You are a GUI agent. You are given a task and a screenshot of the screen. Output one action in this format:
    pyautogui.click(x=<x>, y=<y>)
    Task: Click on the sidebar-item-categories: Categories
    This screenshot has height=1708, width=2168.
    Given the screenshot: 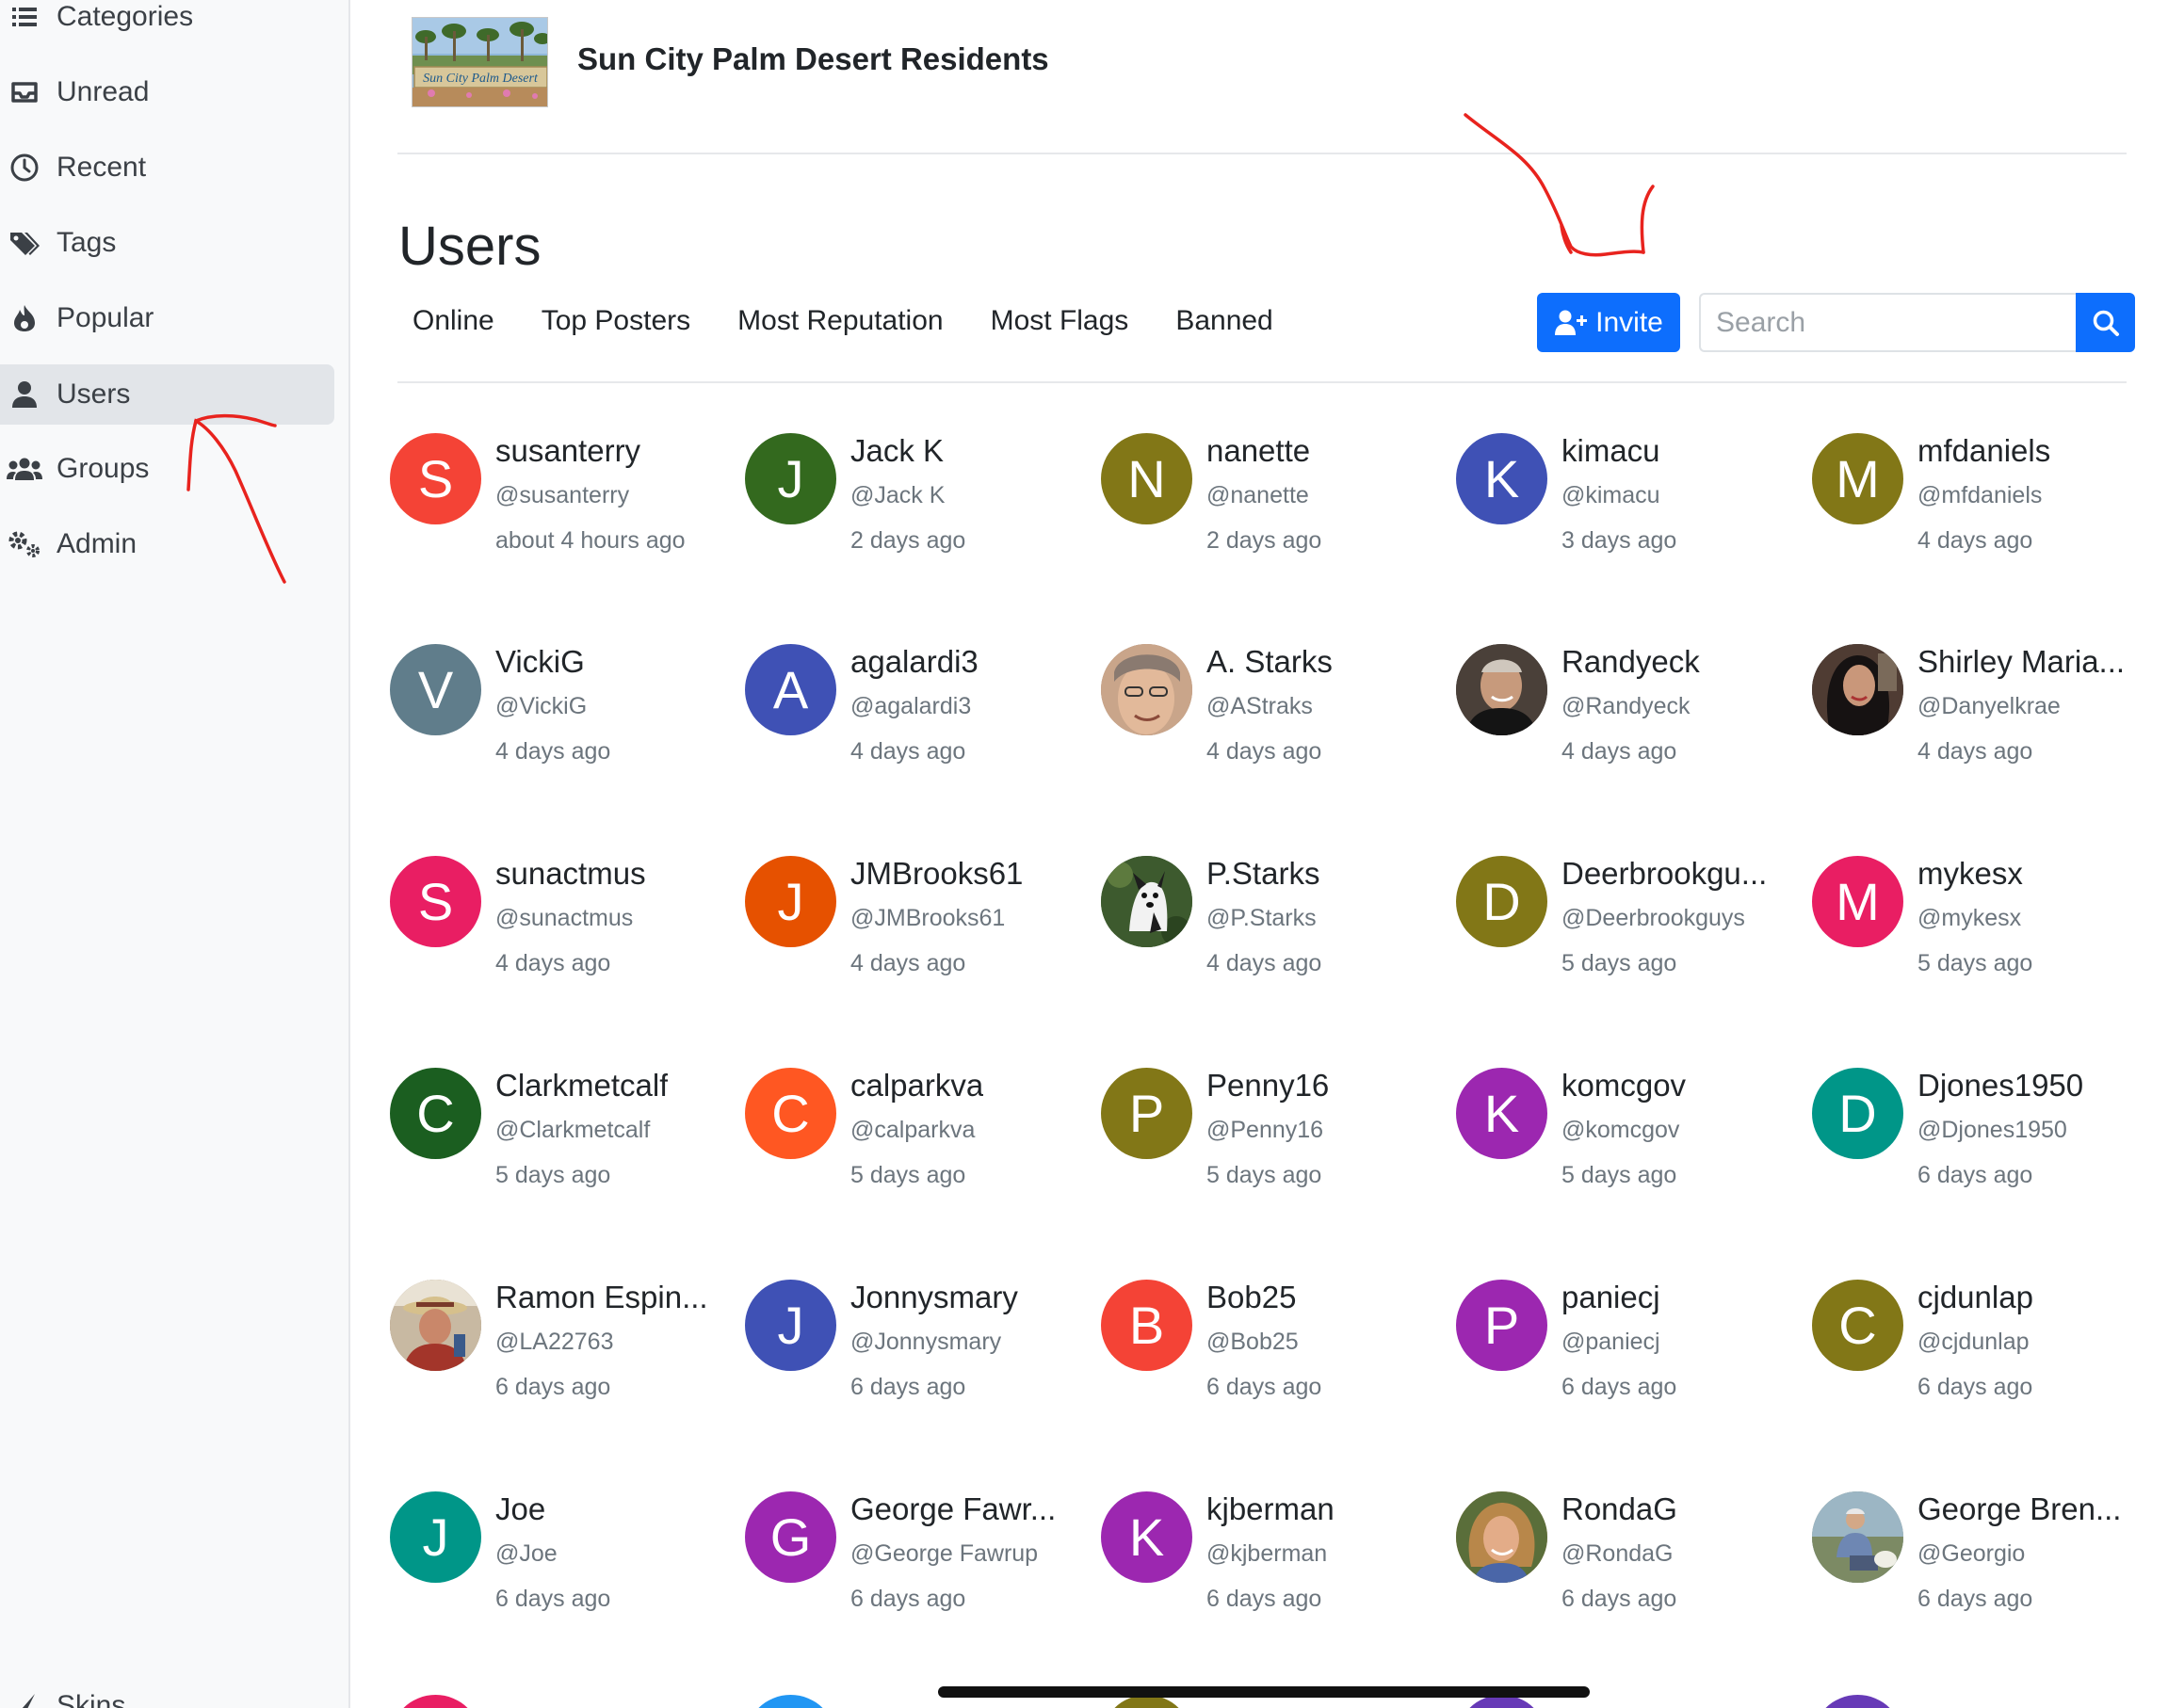 What is the action you would take?
    pyautogui.click(x=167, y=23)
    